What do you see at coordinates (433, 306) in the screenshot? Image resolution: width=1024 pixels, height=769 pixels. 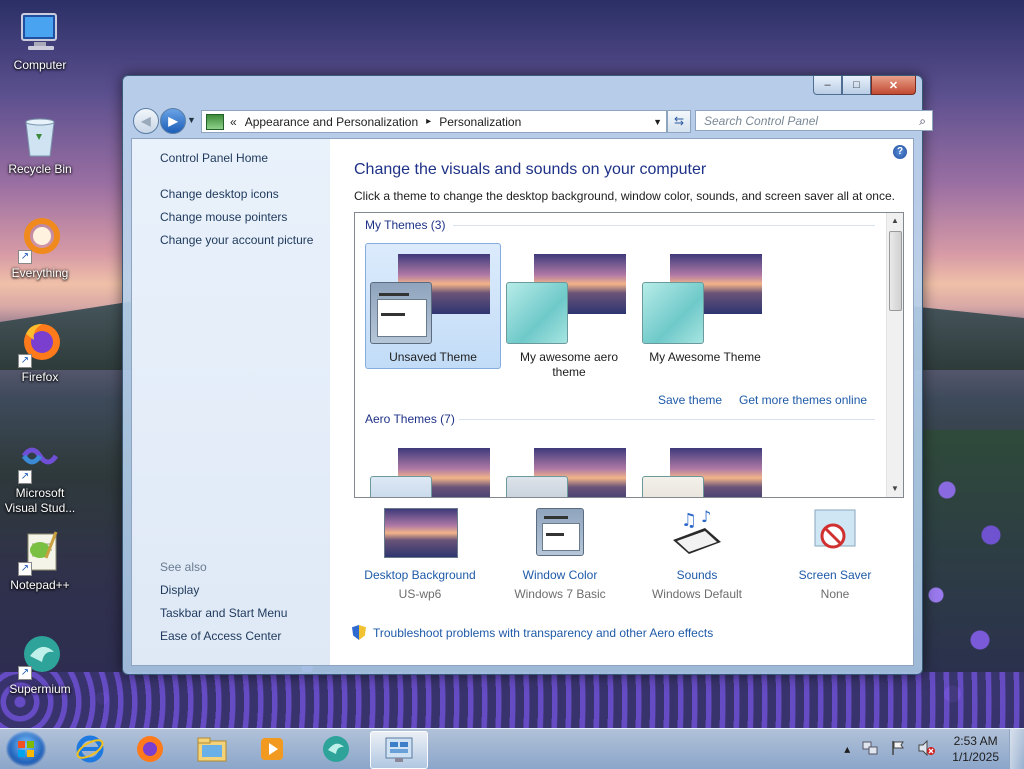 I see `theme-unsaved: Unsaved Theme` at bounding box center [433, 306].